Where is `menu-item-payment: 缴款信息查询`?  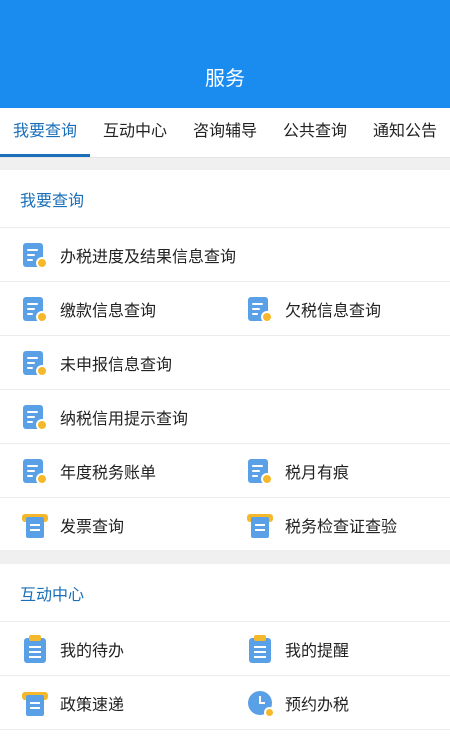
menu-item-payment: 缴款信息查询 is located at coordinates (112, 308).